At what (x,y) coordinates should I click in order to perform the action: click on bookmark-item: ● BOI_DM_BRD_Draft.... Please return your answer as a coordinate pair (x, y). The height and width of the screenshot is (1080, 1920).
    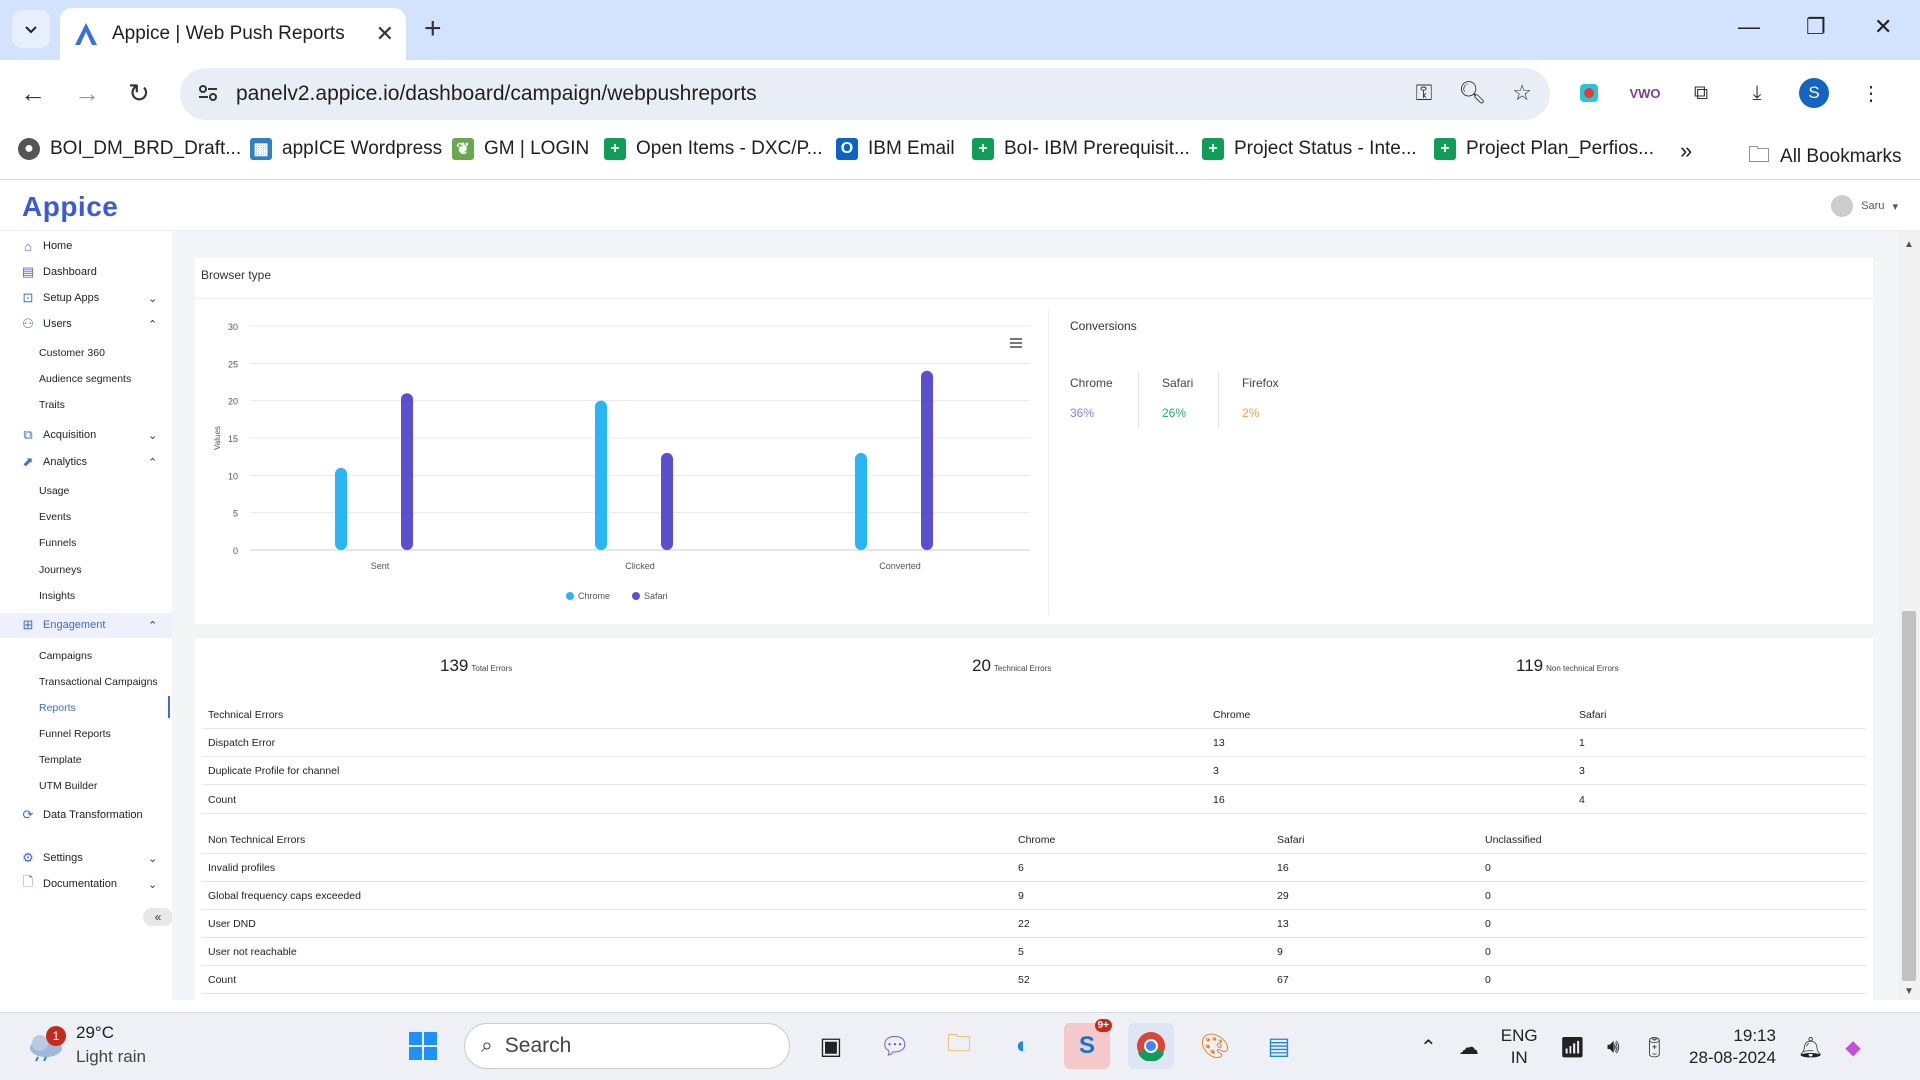
    Looking at the image, I should click on (129, 149).